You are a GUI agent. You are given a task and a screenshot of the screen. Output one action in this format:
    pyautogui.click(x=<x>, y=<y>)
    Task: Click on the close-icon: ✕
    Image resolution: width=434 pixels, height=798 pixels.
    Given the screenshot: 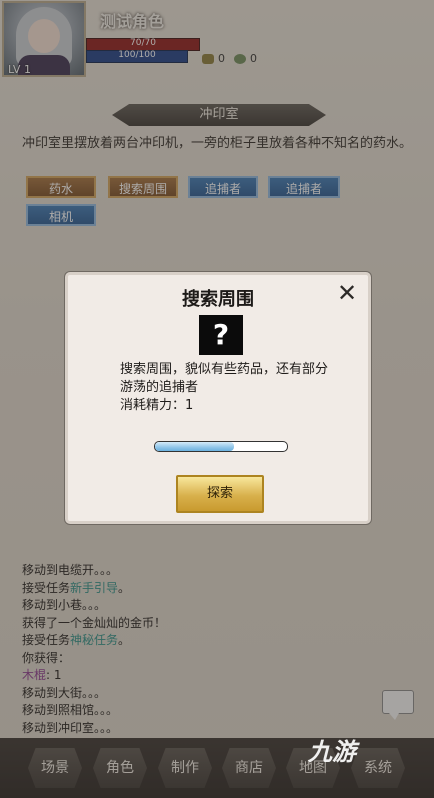 What is the action you would take?
    pyautogui.click(x=347, y=293)
    